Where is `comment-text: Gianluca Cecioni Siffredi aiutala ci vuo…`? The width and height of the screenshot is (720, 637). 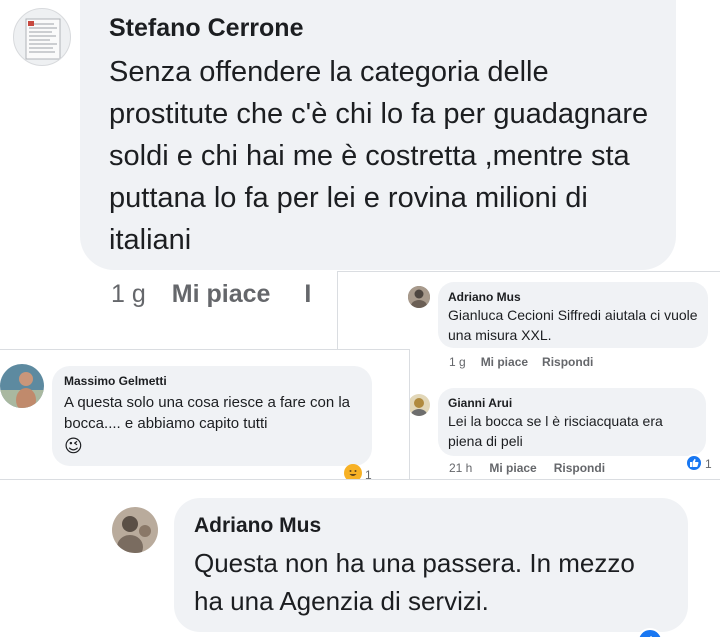 comment-text: Gianluca Cecioni Siffredi aiutala ci vuo… is located at coordinates (573, 325).